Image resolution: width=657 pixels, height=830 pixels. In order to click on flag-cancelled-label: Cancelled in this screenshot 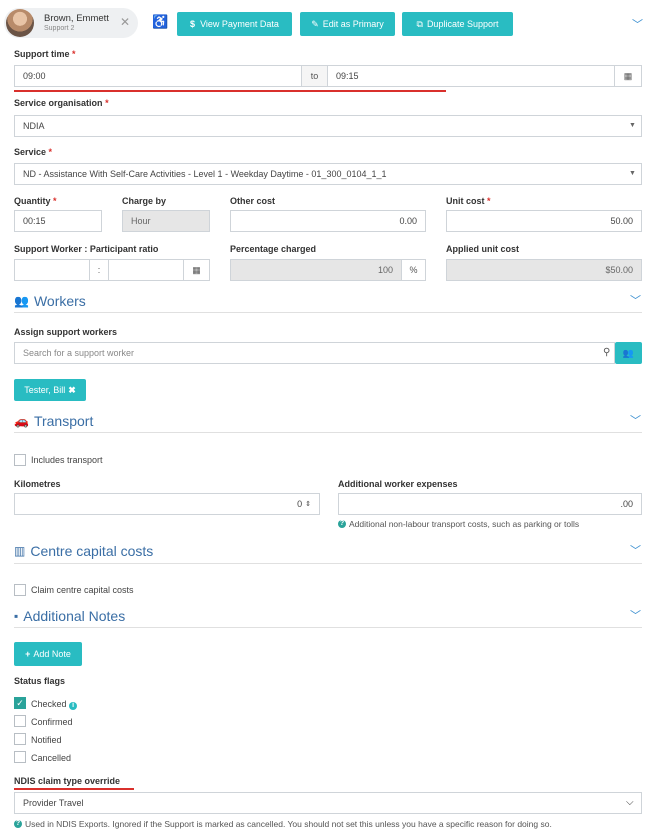, I will do `click(51, 758)`.